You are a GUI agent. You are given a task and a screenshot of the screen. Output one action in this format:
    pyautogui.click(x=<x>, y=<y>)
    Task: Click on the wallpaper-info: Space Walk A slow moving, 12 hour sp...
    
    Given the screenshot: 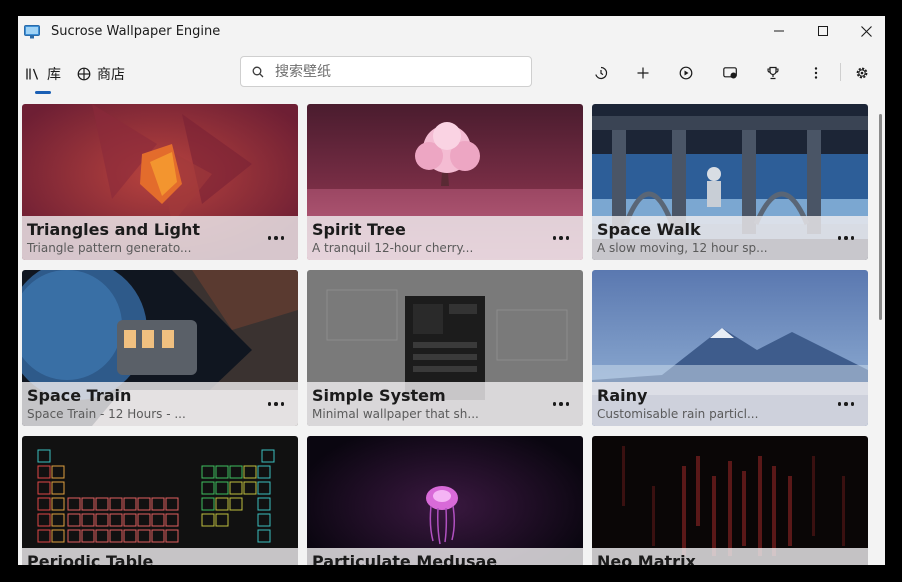 What is the action you would take?
    pyautogui.click(x=730, y=238)
    